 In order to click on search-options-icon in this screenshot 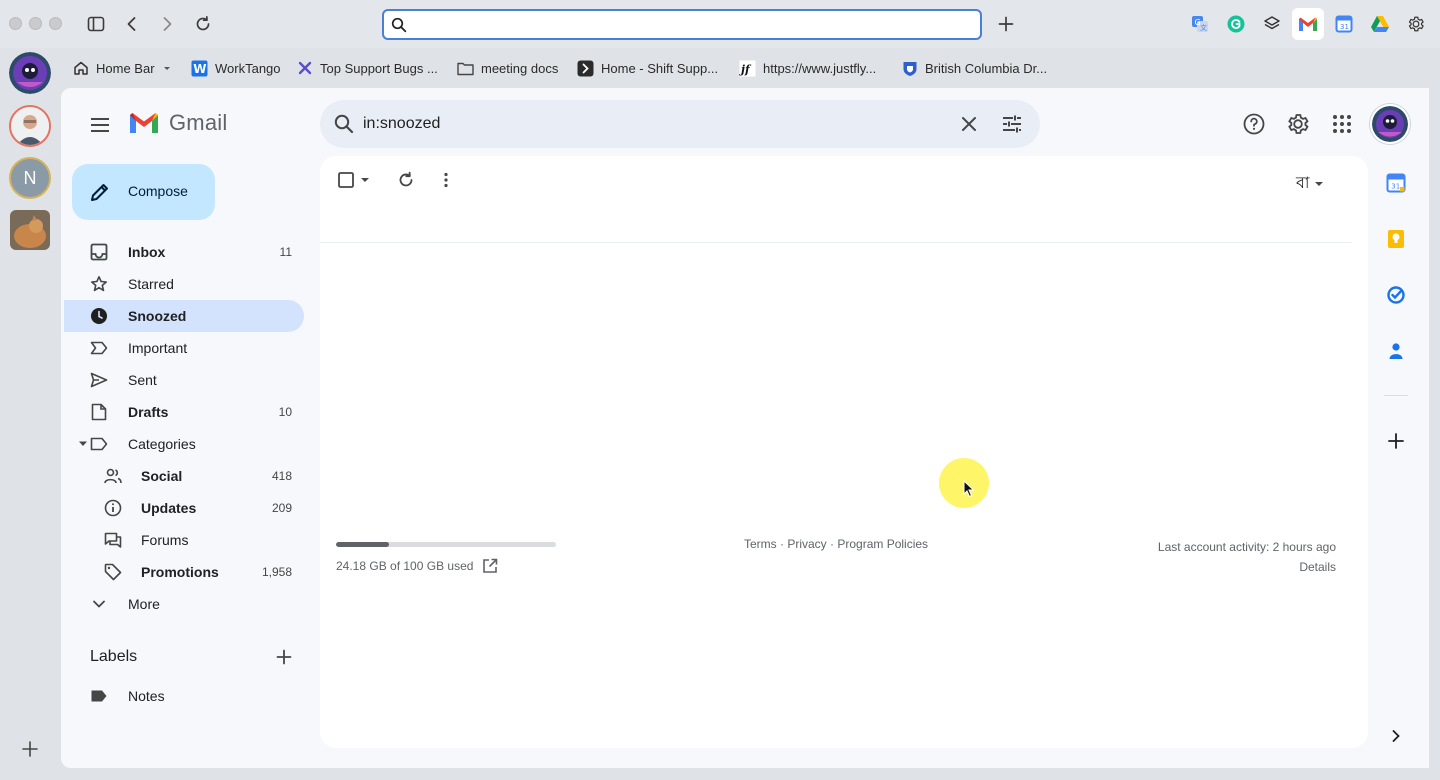, I will do `click(1012, 124)`.